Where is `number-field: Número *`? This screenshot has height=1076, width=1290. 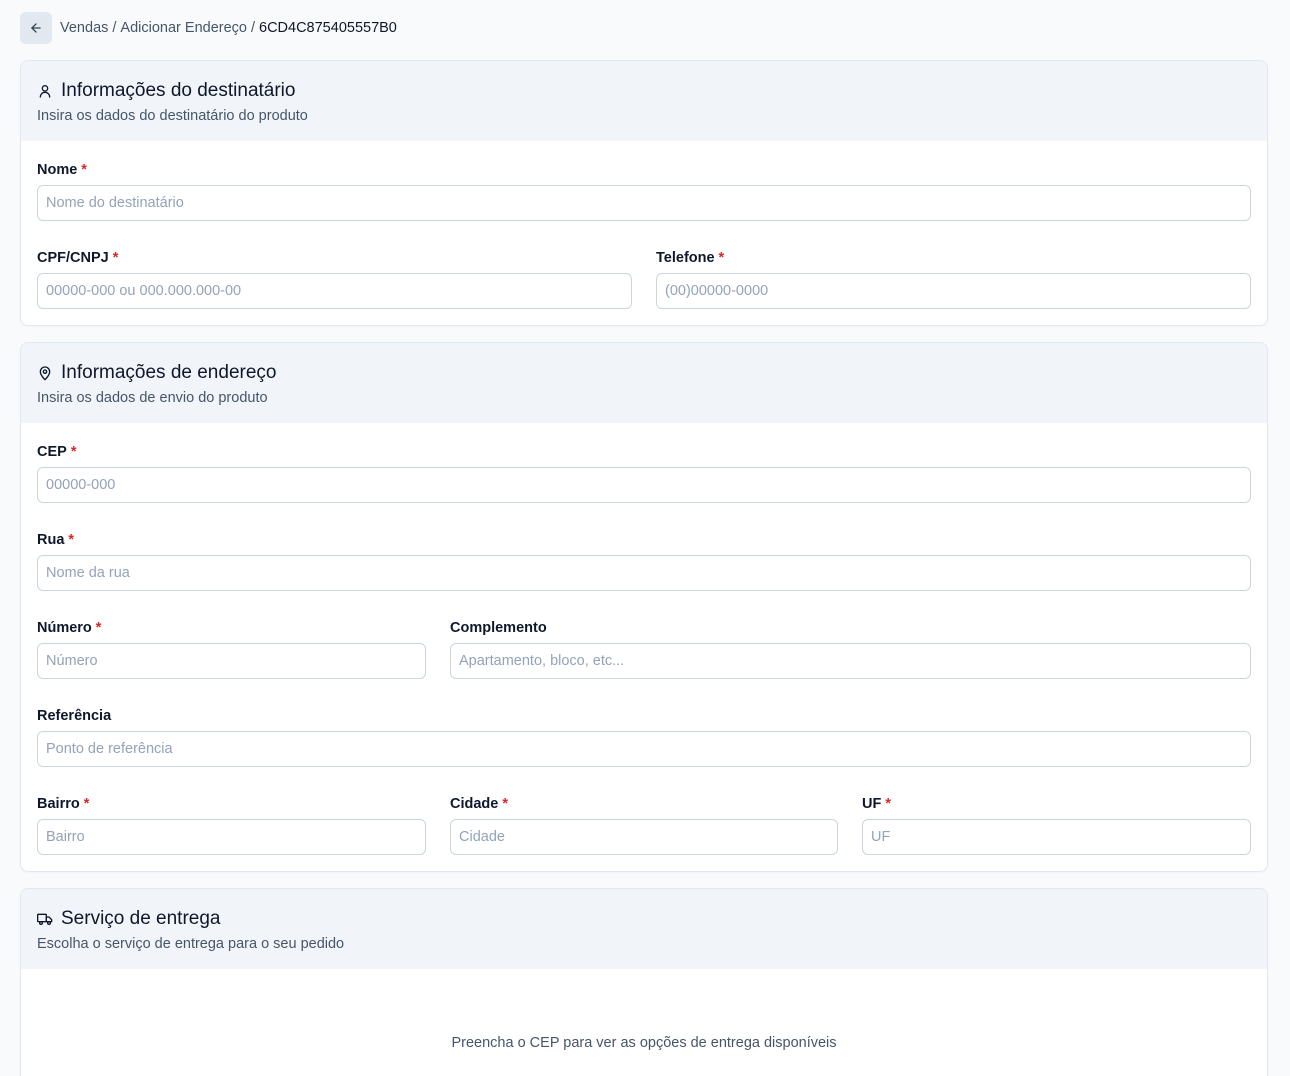 number-field: Número * is located at coordinates (231, 649).